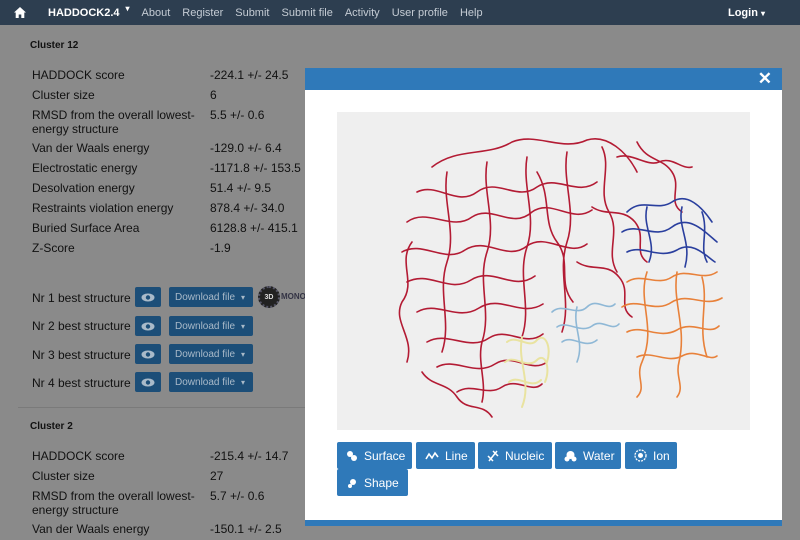 The width and height of the screenshot is (800, 540). What do you see at coordinates (493, 455) in the screenshot?
I see `nucleic-icon` at bounding box center [493, 455].